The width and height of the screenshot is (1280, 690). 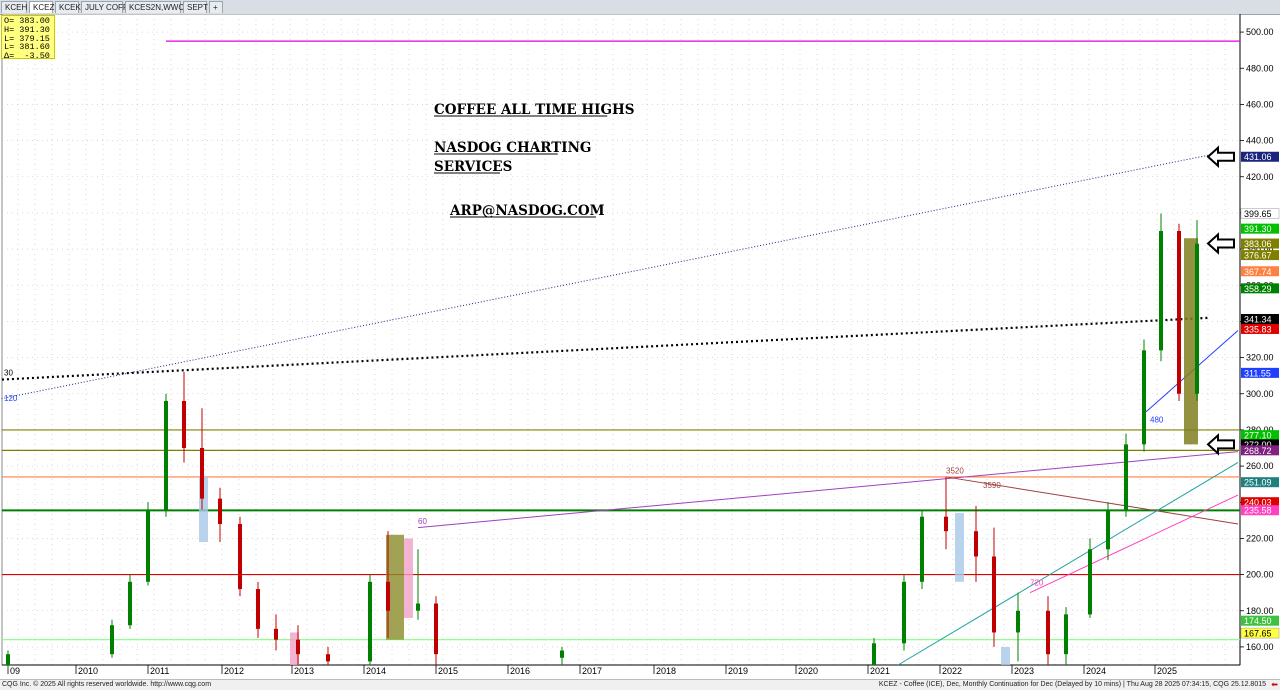 I want to click on x-year-label: 2021, so click(x=880, y=671).